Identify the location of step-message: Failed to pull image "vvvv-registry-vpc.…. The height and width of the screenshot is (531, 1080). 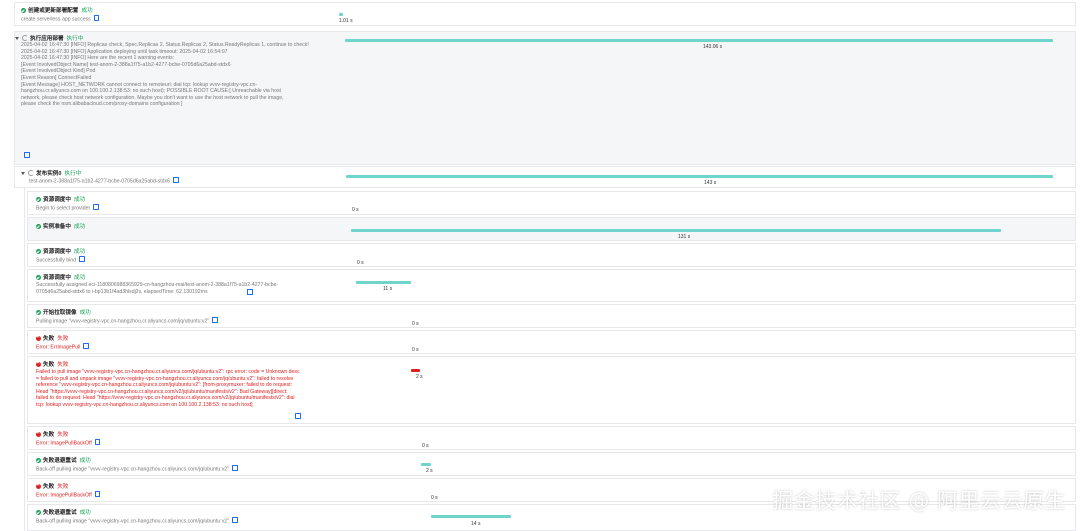
(168, 388).